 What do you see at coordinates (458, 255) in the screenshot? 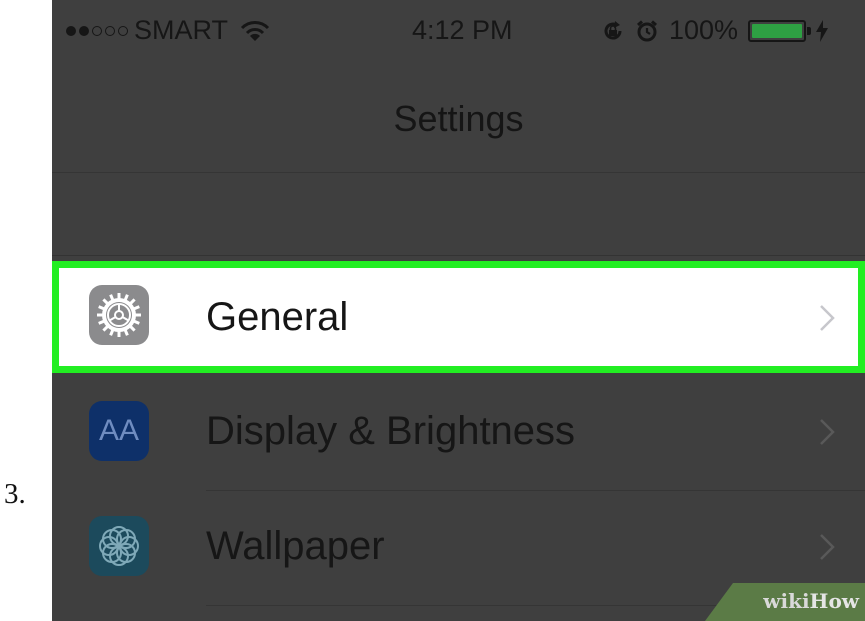
I see `section-divider` at bounding box center [458, 255].